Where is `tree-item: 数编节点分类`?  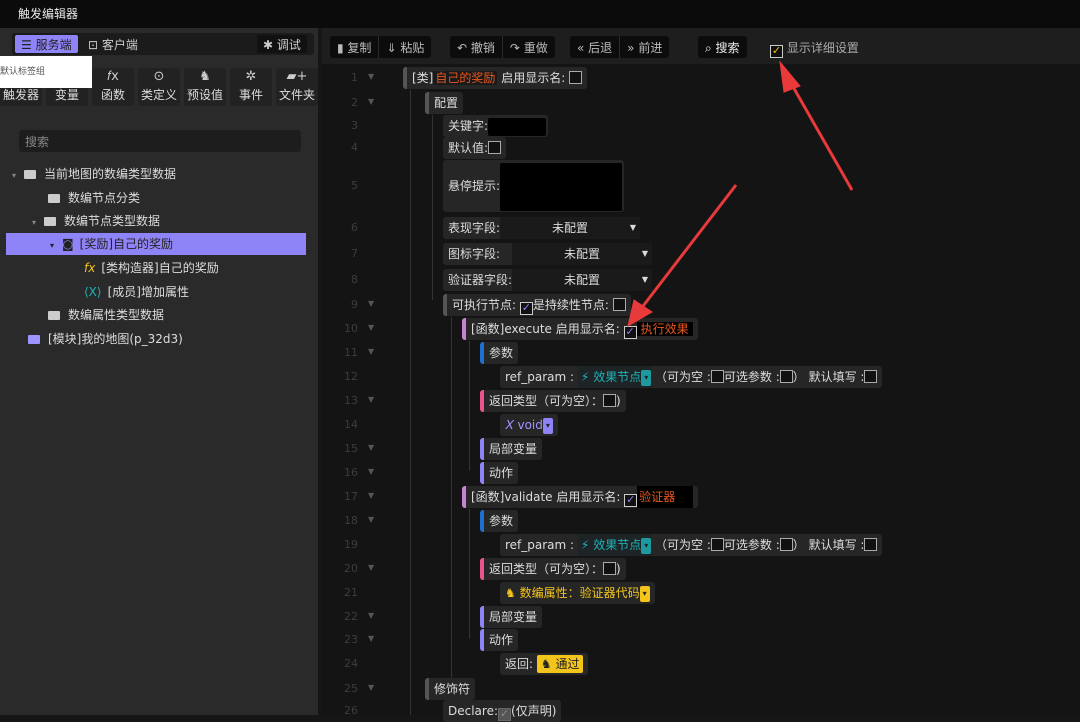 tree-item: 数编节点分类 is located at coordinates (94, 198).